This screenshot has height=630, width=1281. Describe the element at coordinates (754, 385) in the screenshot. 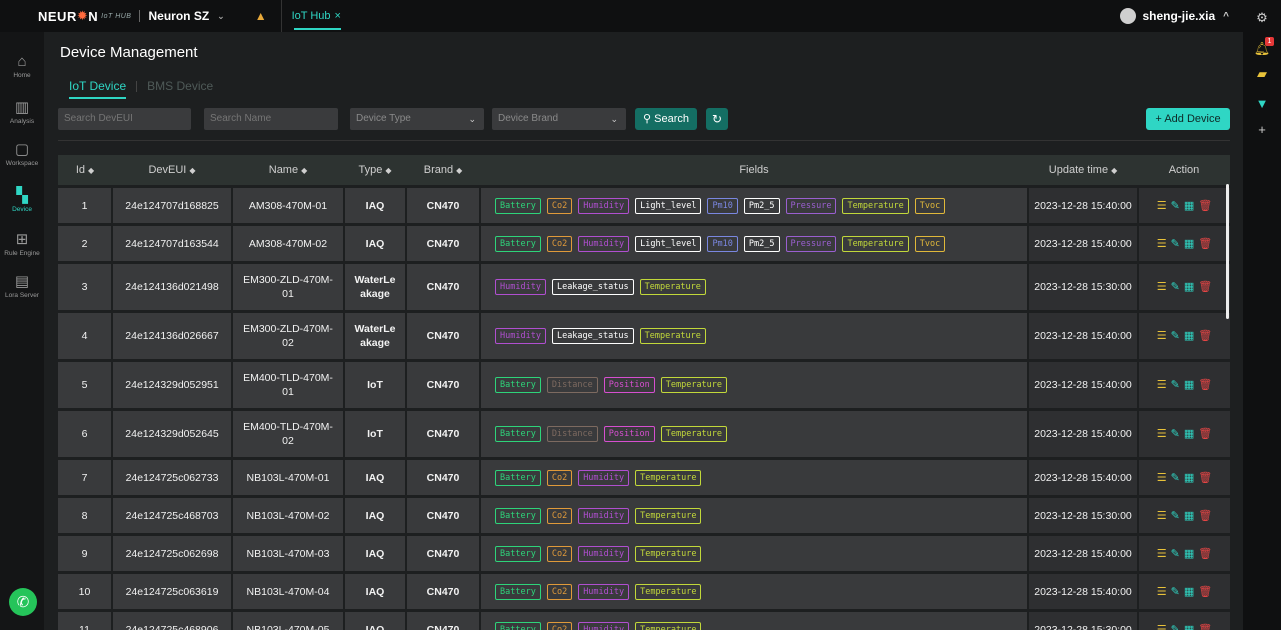

I see `fields-cell: Battery Distance Position Temperature` at that location.